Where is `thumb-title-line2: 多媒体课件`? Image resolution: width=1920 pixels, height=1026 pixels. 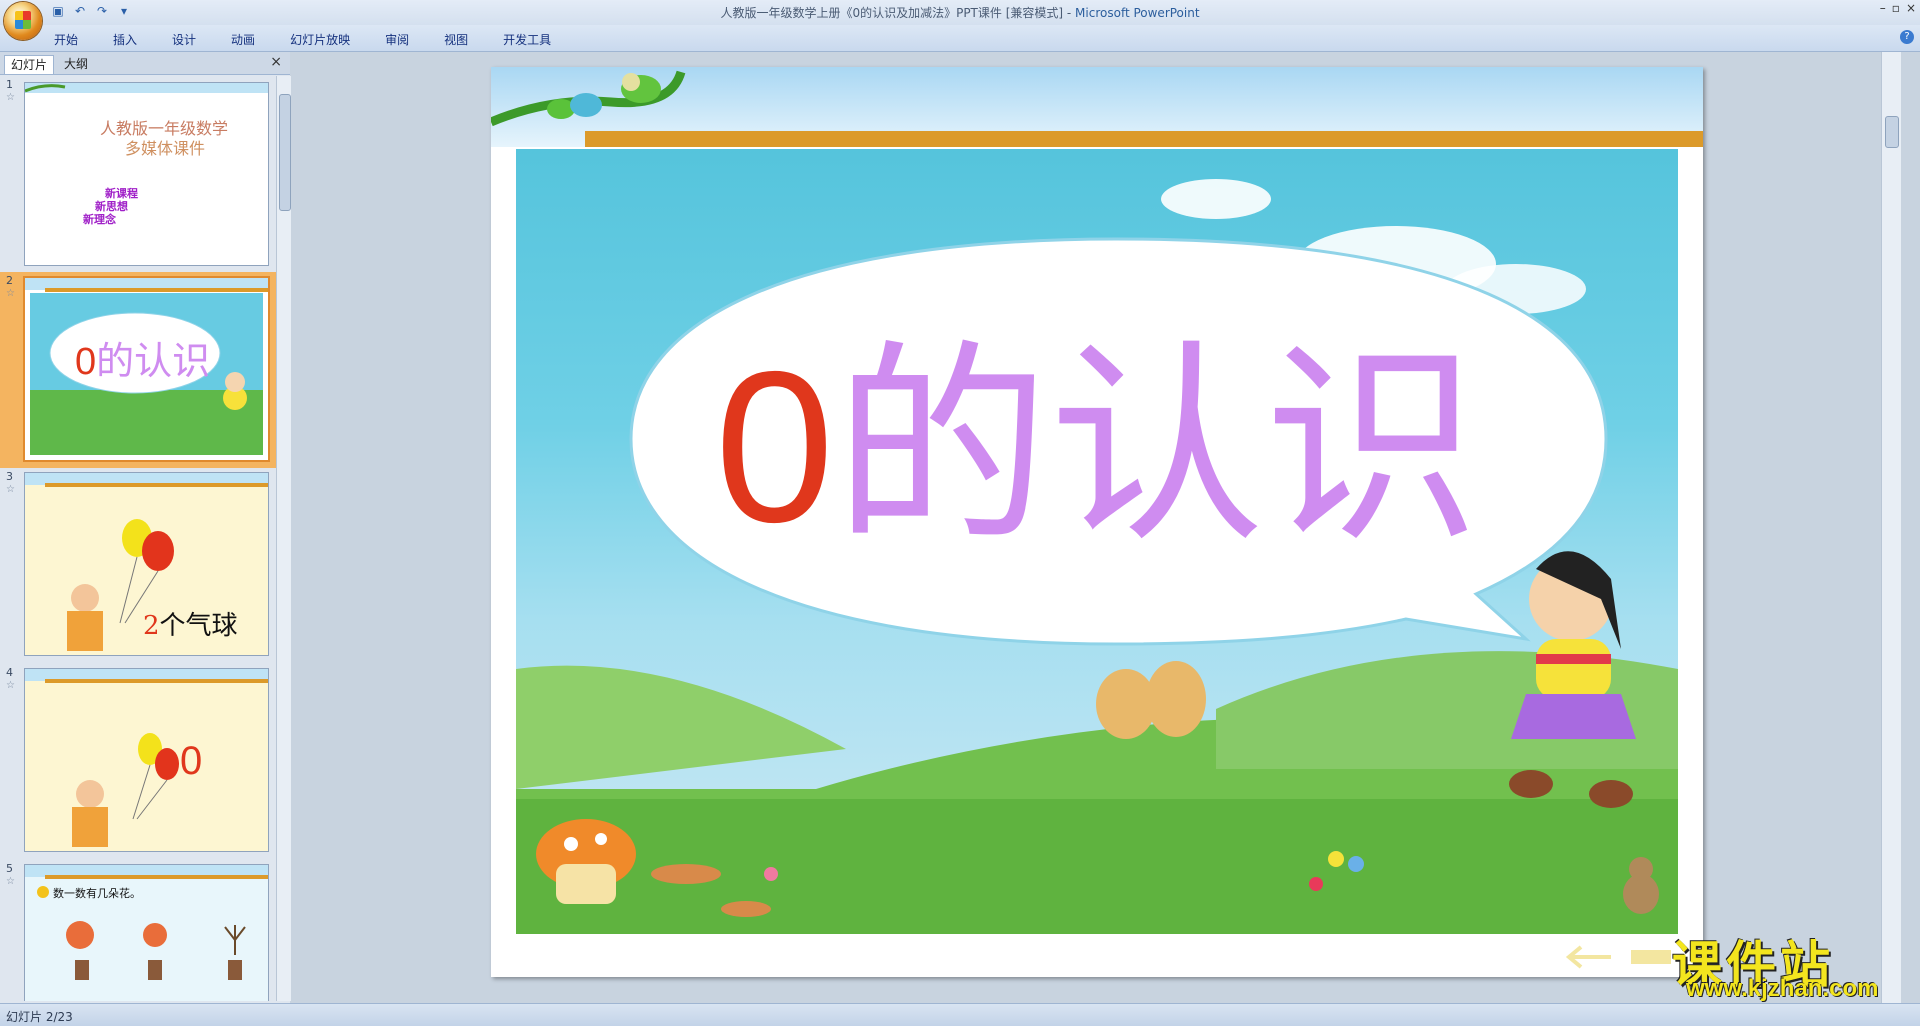
thumb-title-line2: 多媒体课件 is located at coordinates (165, 148).